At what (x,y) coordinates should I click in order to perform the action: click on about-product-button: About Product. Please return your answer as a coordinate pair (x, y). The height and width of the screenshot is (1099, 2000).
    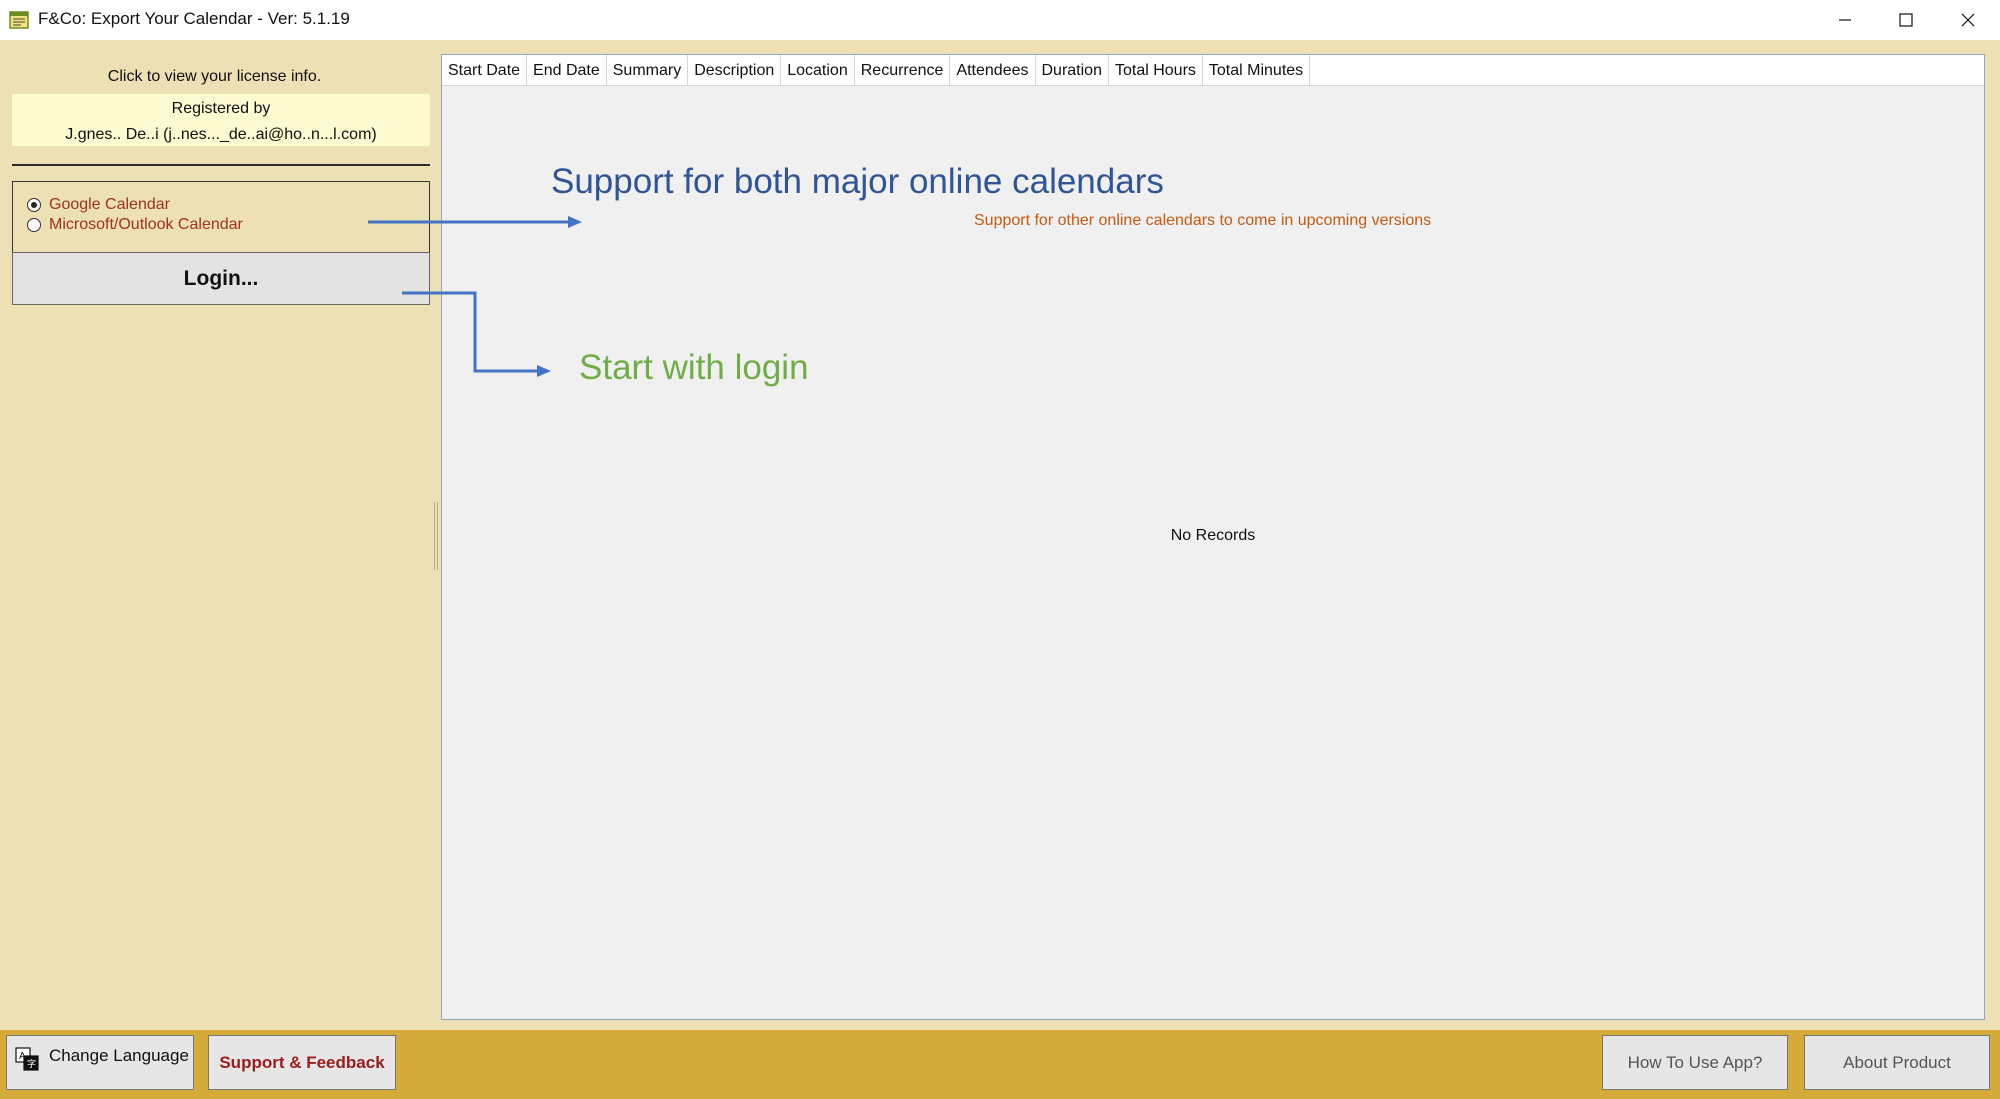
    Looking at the image, I should click on (1897, 1062).